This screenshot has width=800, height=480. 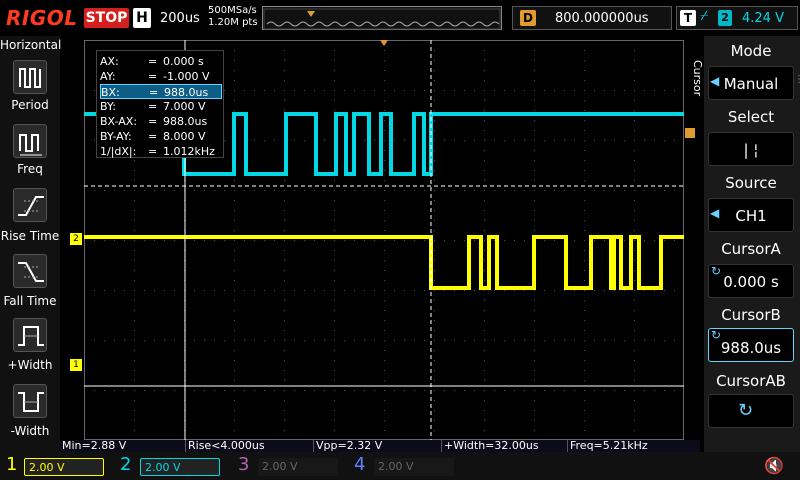 What do you see at coordinates (414, 467) in the screenshot?
I see `ch4-scale: 2.00 V` at bounding box center [414, 467].